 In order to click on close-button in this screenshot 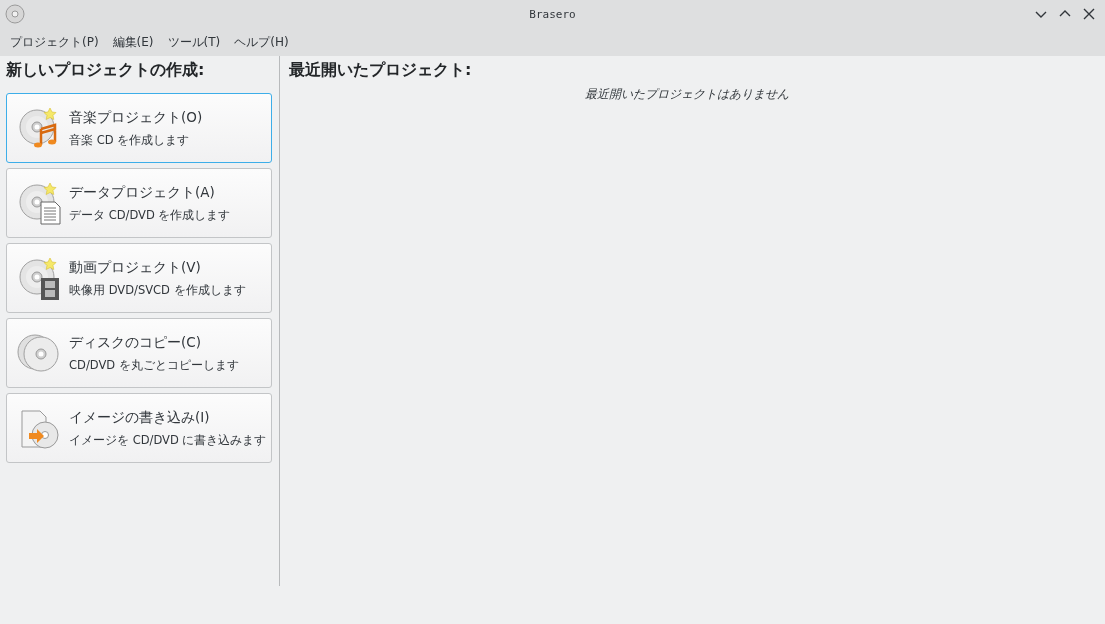, I will do `click(1089, 14)`.